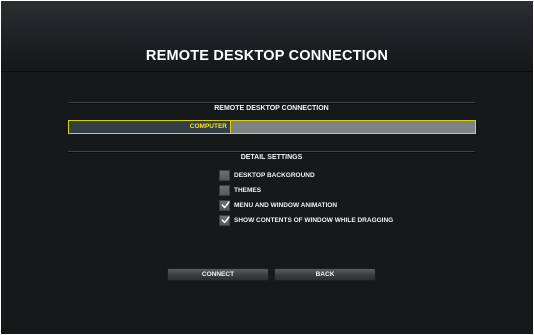 This screenshot has height=335, width=534. I want to click on computer-field: COMPUTER, so click(272, 127).